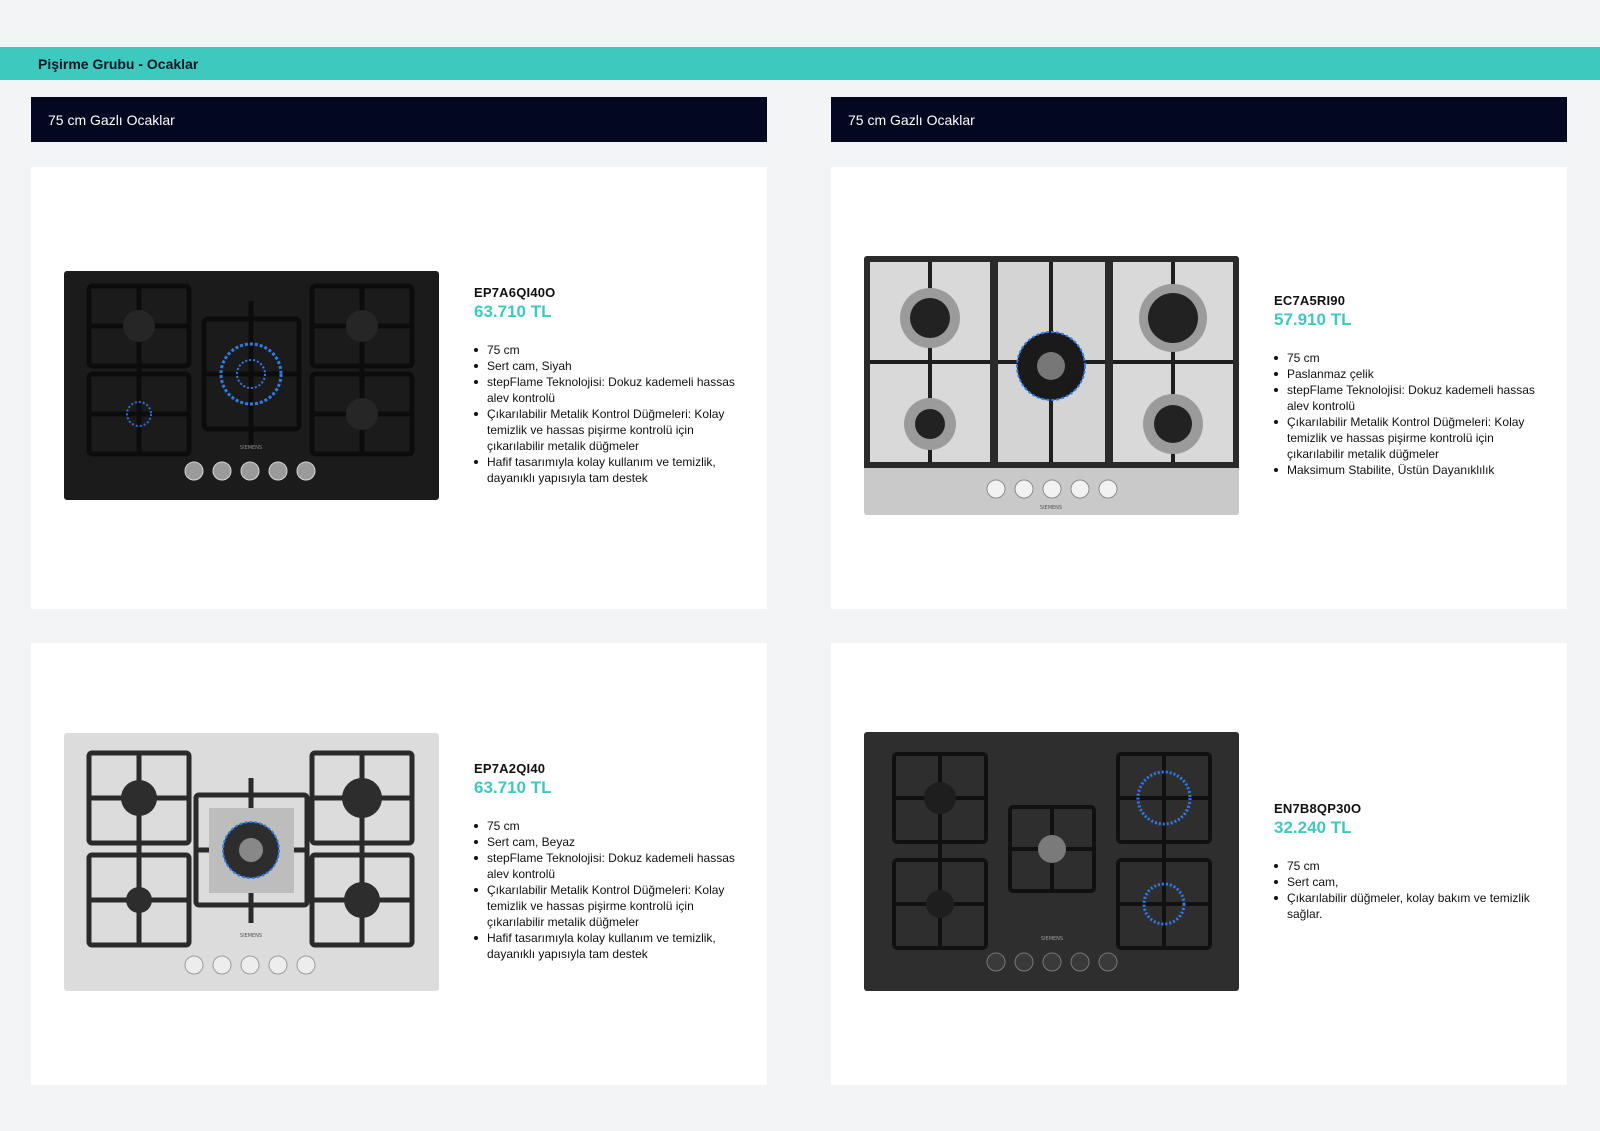 The width and height of the screenshot is (1600, 1131). I want to click on column-header-left-label: 75 cm Gazlı Ocaklar, so click(111, 119).